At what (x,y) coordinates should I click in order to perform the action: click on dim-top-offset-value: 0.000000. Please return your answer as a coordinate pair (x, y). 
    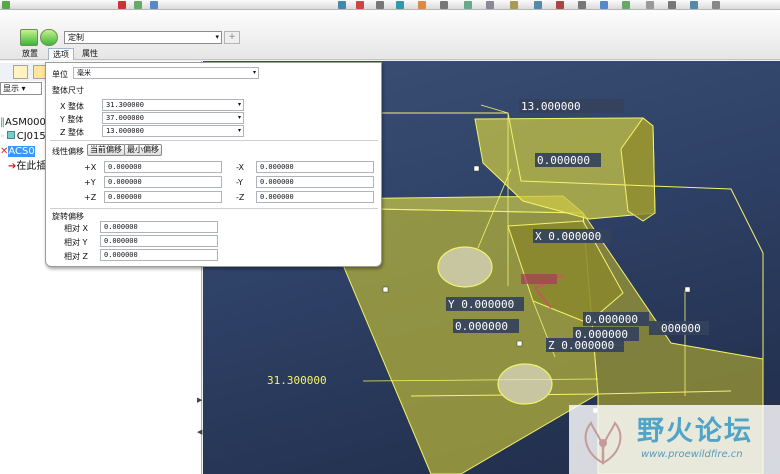
    Looking at the image, I should click on (563, 160).